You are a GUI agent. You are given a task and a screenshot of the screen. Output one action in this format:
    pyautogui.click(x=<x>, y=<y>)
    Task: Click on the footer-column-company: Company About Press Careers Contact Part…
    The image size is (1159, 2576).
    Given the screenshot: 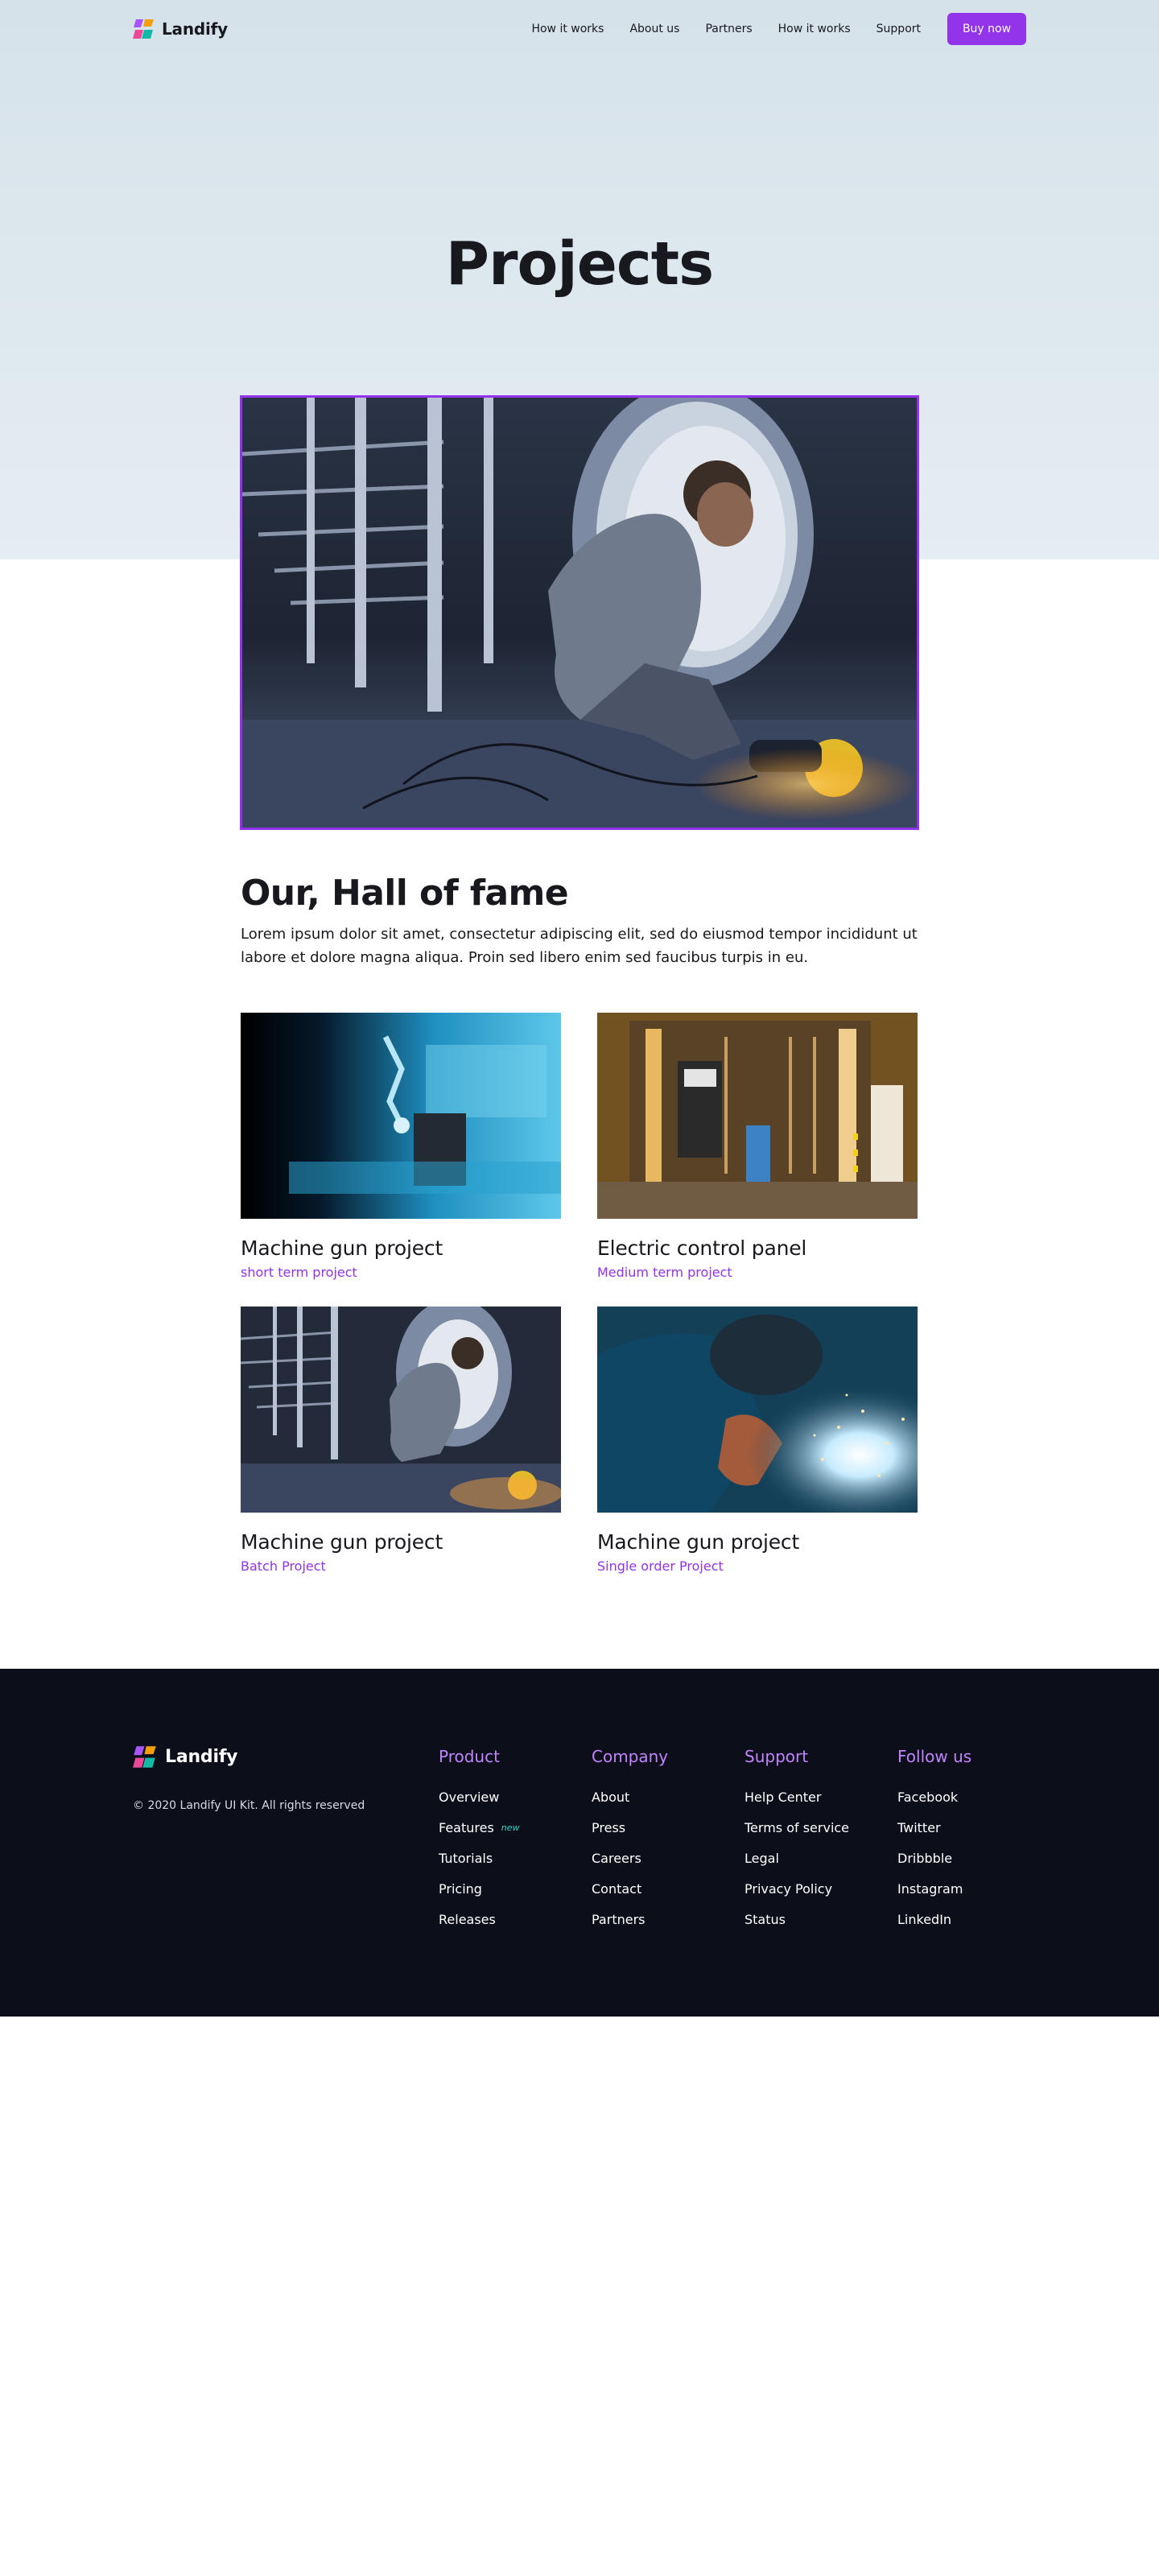 What is the action you would take?
    pyautogui.click(x=630, y=1844)
    